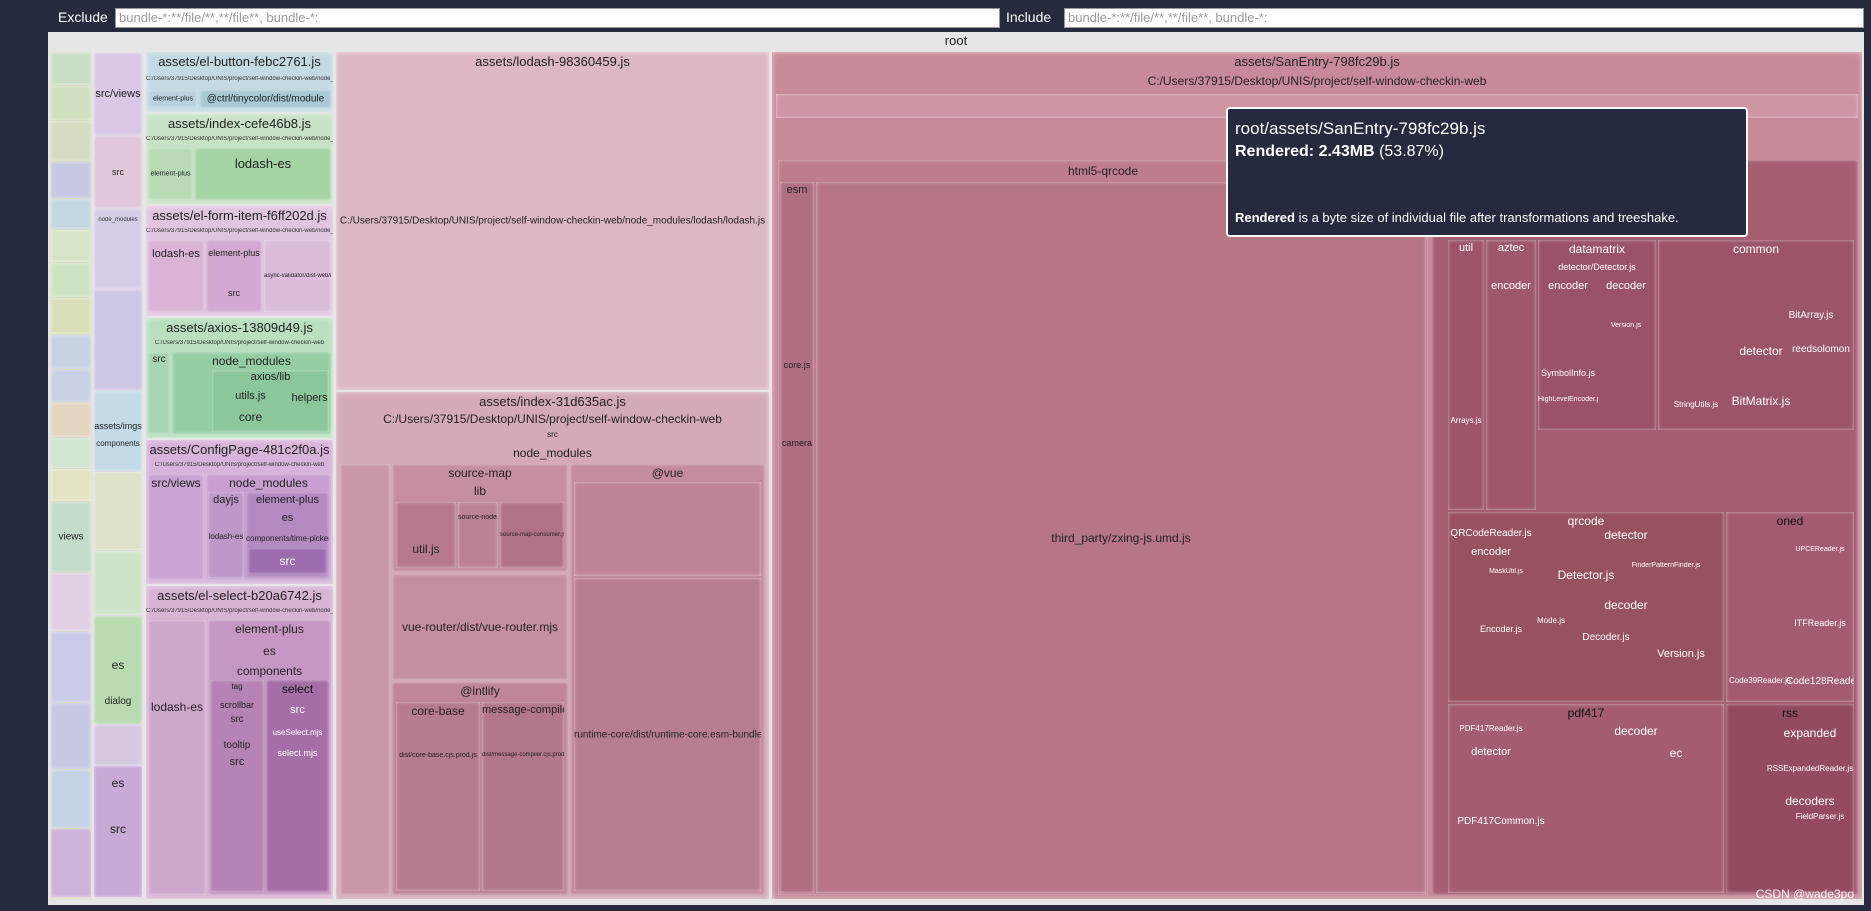 The height and width of the screenshot is (911, 1871). I want to click on chunk-m, so click(71, 485).